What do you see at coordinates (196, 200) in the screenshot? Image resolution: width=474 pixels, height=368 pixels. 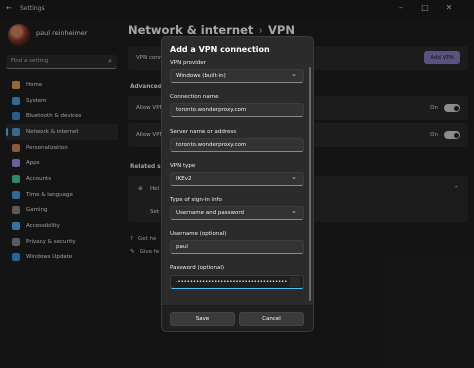 I see `signin-type-label: Type of sign-in info` at bounding box center [196, 200].